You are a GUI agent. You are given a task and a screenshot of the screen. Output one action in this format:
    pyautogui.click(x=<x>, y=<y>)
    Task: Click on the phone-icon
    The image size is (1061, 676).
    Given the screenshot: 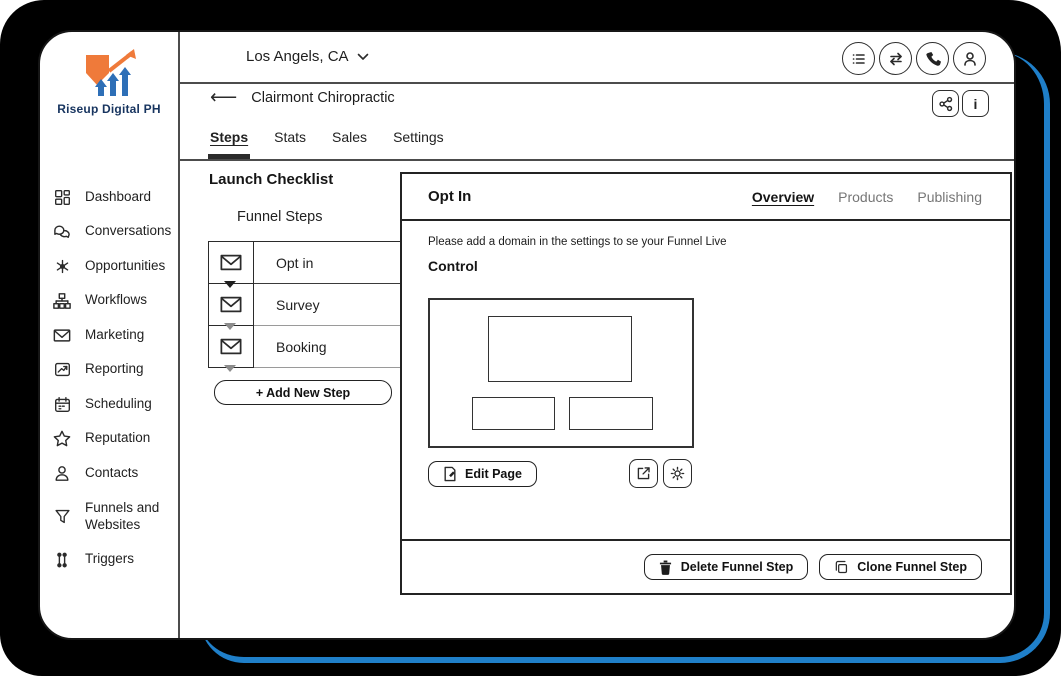 What is the action you would take?
    pyautogui.click(x=933, y=58)
    